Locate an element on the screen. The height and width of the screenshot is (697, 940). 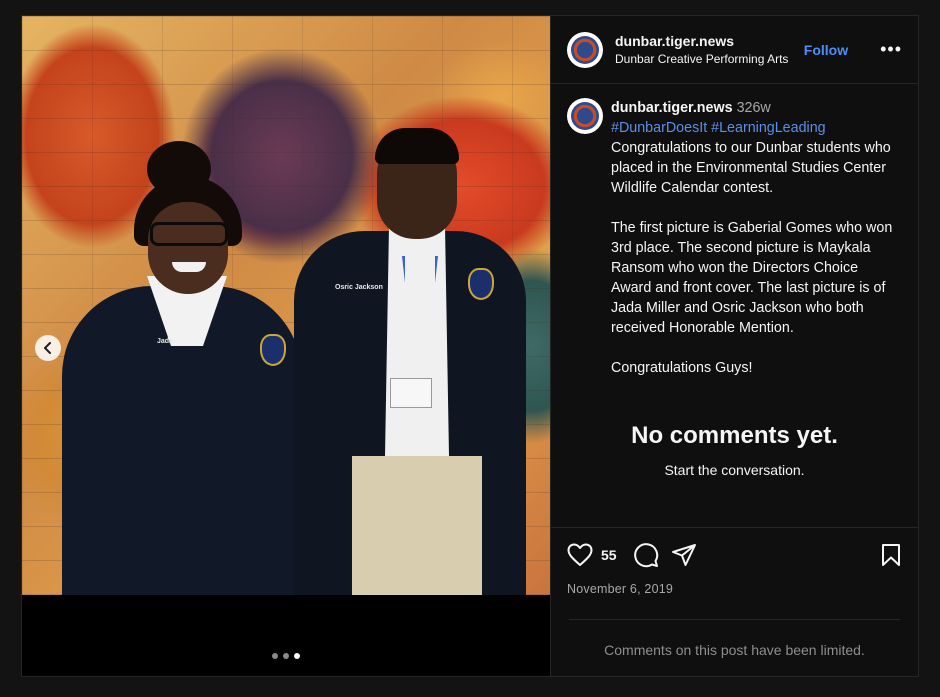
caption-age: 326w is located at coordinates (753, 108).